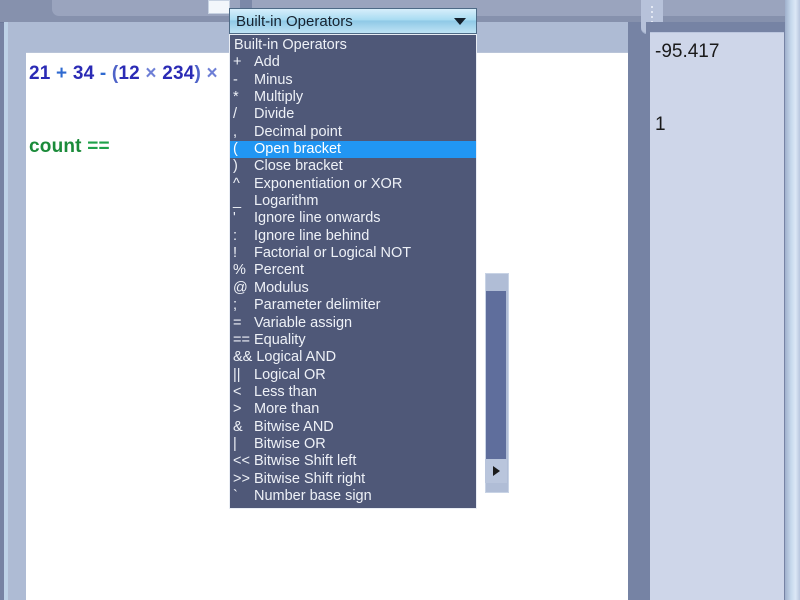 The width and height of the screenshot is (800, 600). Describe the element at coordinates (285, 391) in the screenshot. I see `dropdown-item-label: Less than` at that location.